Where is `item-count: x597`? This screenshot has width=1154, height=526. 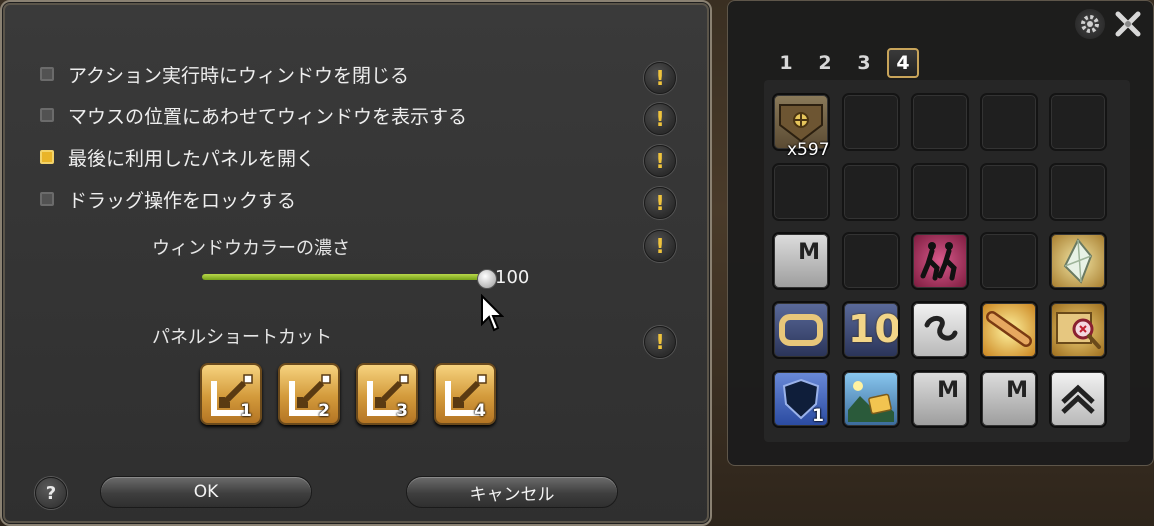
item-count: x597 is located at coordinates (808, 150).